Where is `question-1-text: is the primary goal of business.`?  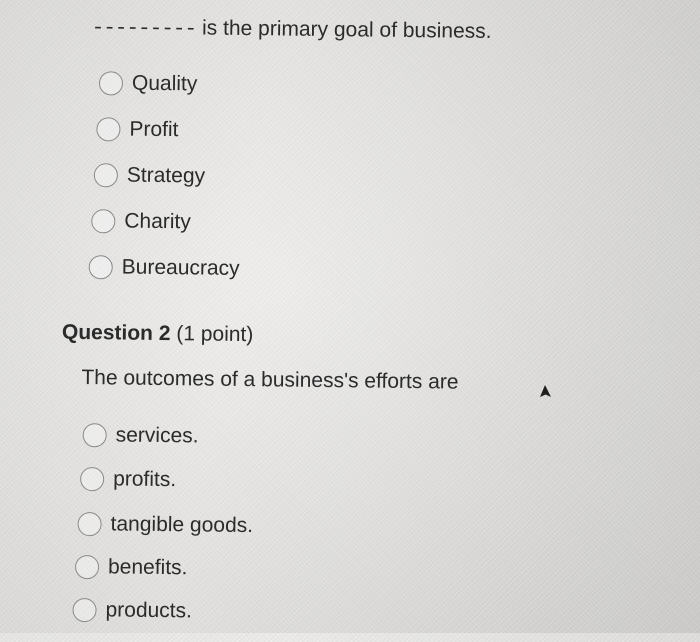 question-1-text: is the primary goal of business. is located at coordinates (346, 30).